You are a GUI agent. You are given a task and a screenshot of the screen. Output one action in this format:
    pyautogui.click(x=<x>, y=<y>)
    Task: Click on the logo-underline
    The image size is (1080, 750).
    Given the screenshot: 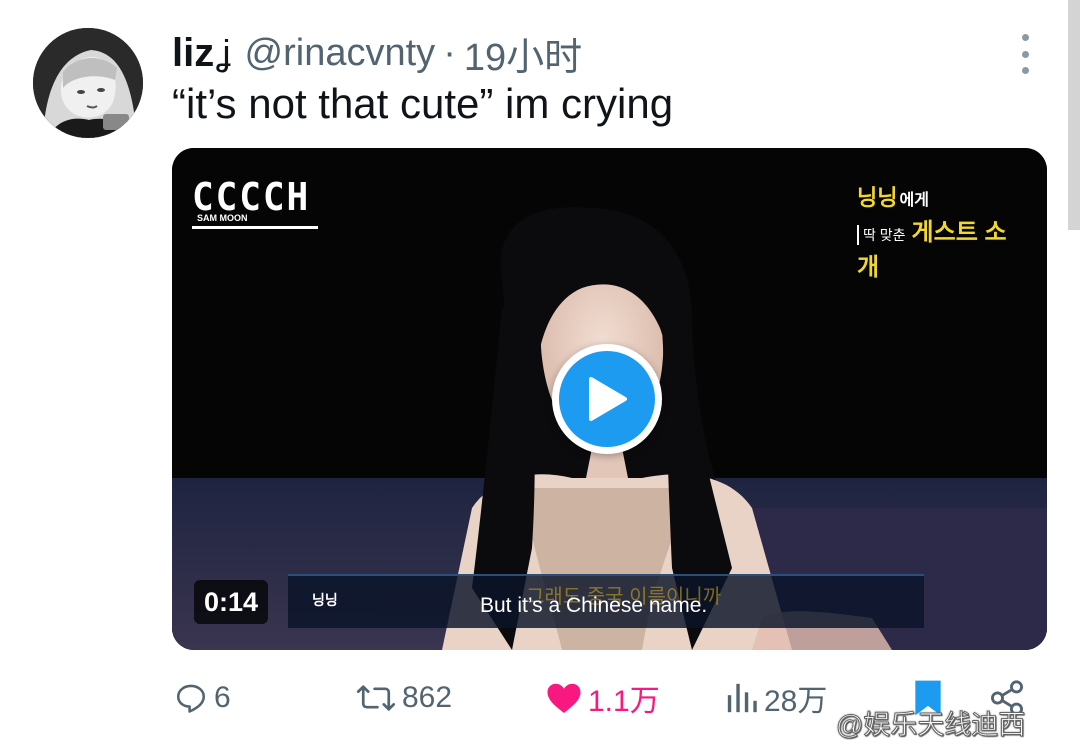 What is the action you would take?
    pyautogui.click(x=255, y=227)
    